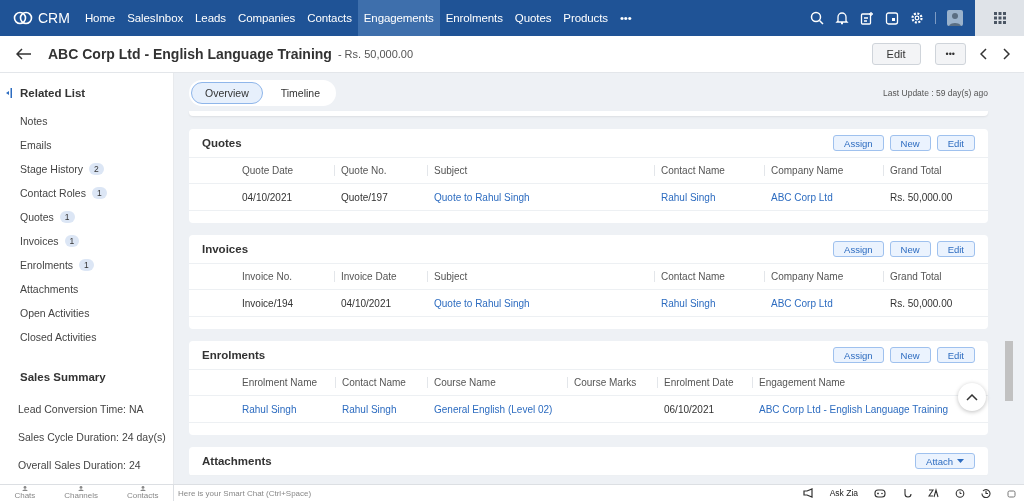  Describe the element at coordinates (227, 93) in the screenshot. I see `view-tab: Overview` at that location.